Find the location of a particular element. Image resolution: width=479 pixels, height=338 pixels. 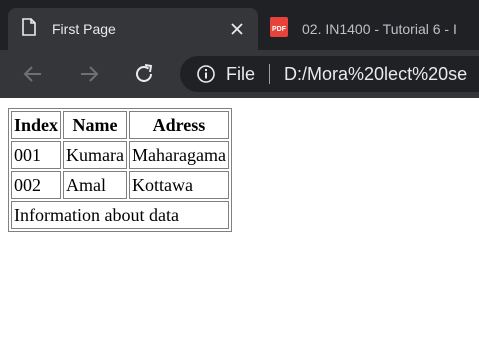

header-name: Name is located at coordinates (95, 125).